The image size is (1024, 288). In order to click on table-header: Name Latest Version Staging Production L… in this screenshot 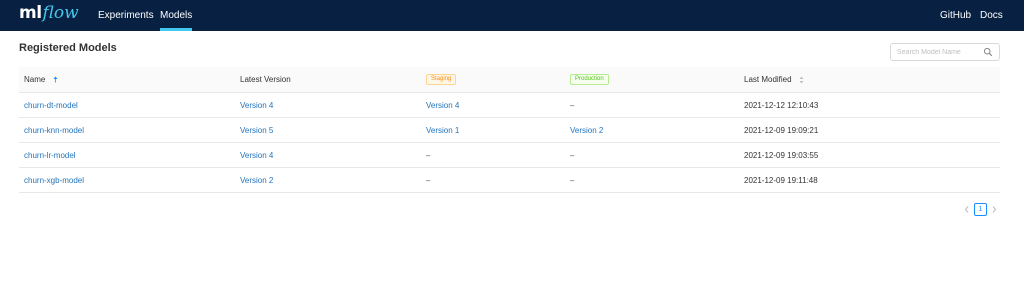, I will do `click(509, 80)`.